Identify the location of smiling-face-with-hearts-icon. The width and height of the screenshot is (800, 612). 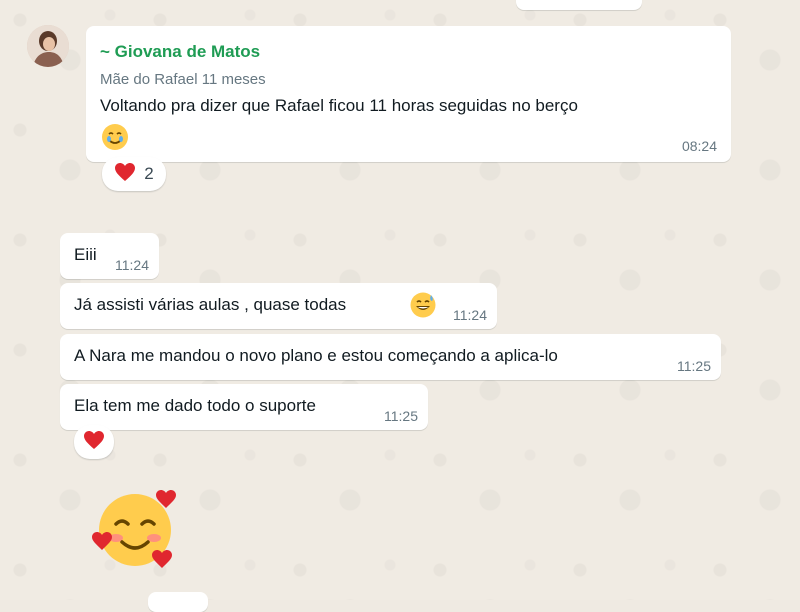
(135, 530).